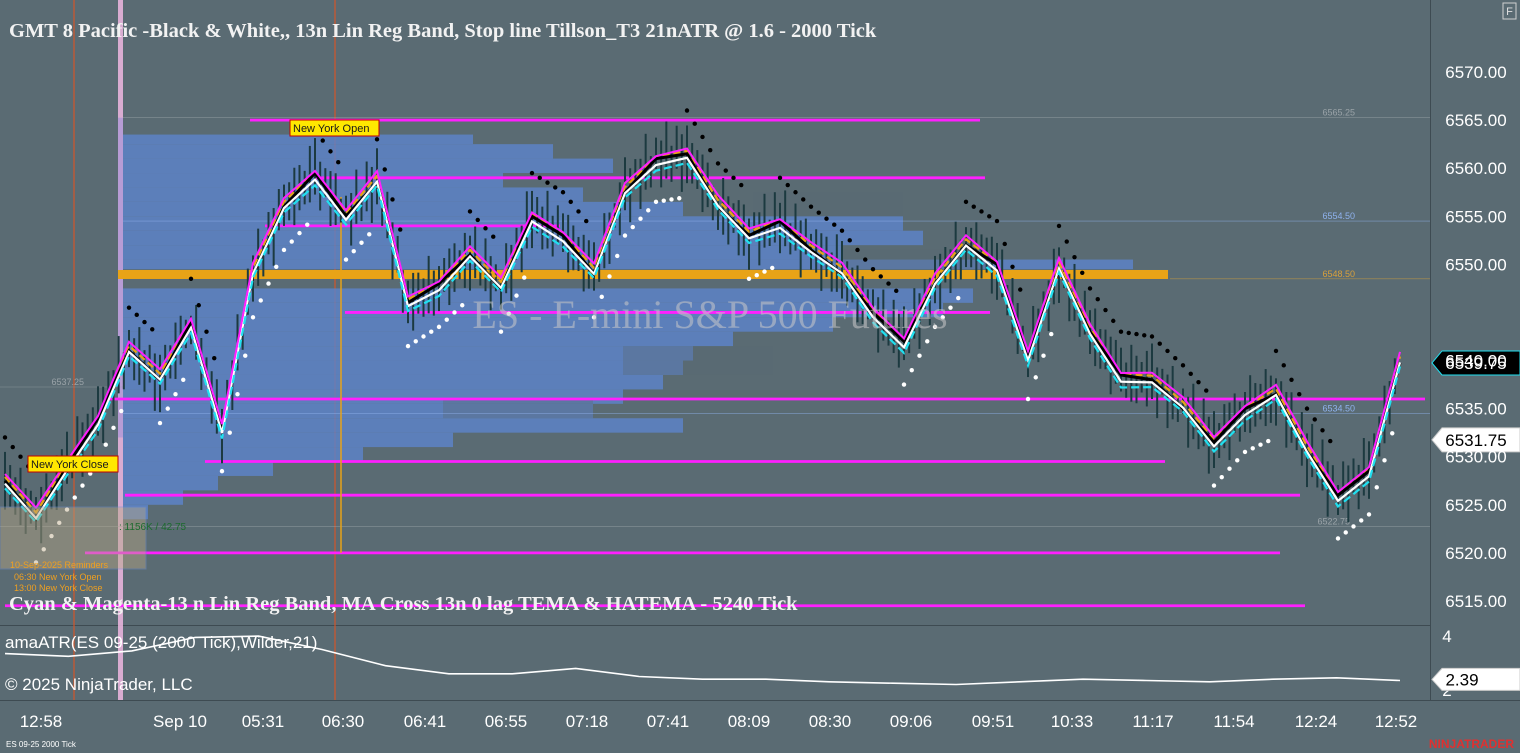 The image size is (1520, 753). Describe the element at coordinates (99, 684) in the screenshot. I see `copyright: © 2025 NinjaTrader, LLC` at that location.